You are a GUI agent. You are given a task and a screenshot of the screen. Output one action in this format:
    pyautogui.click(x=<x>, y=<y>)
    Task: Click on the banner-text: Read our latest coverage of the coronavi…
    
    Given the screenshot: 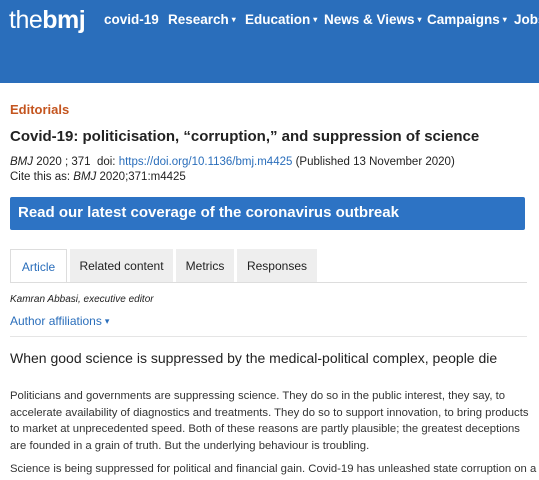 What is the action you would take?
    pyautogui.click(x=208, y=212)
    